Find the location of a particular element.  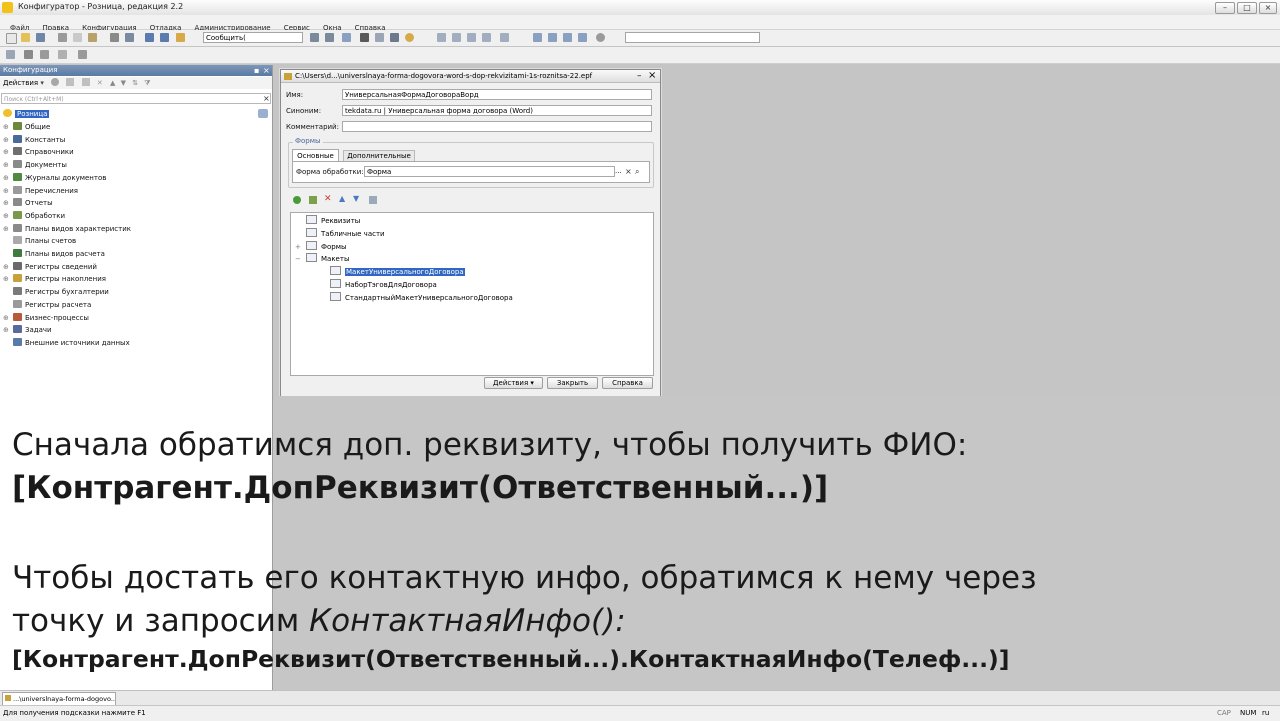

panel-close-icon: × is located at coordinates (267, 70).